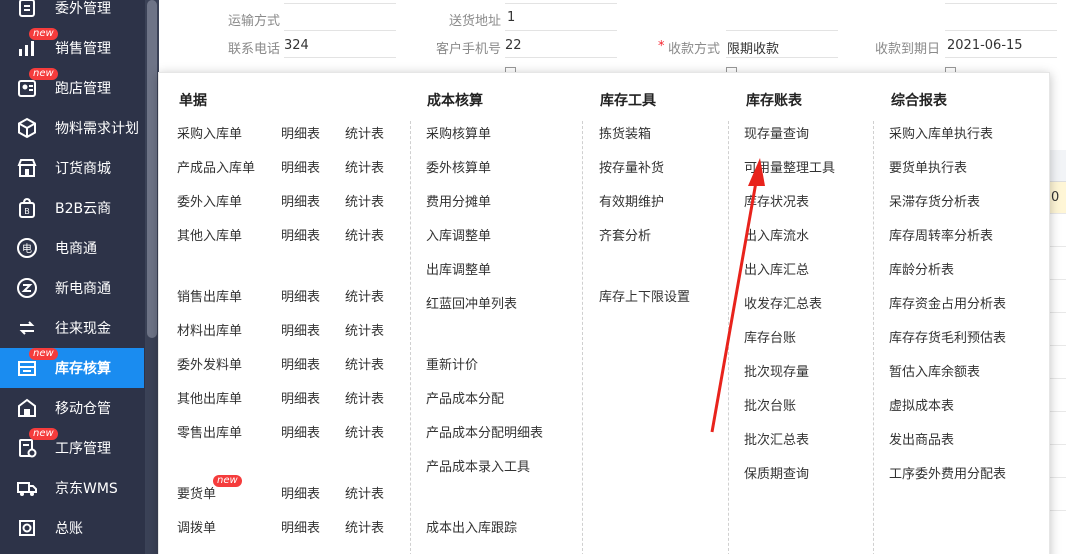 The width and height of the screenshot is (1066, 554). I want to click on payment-method-select: 限期收款, so click(753, 47).